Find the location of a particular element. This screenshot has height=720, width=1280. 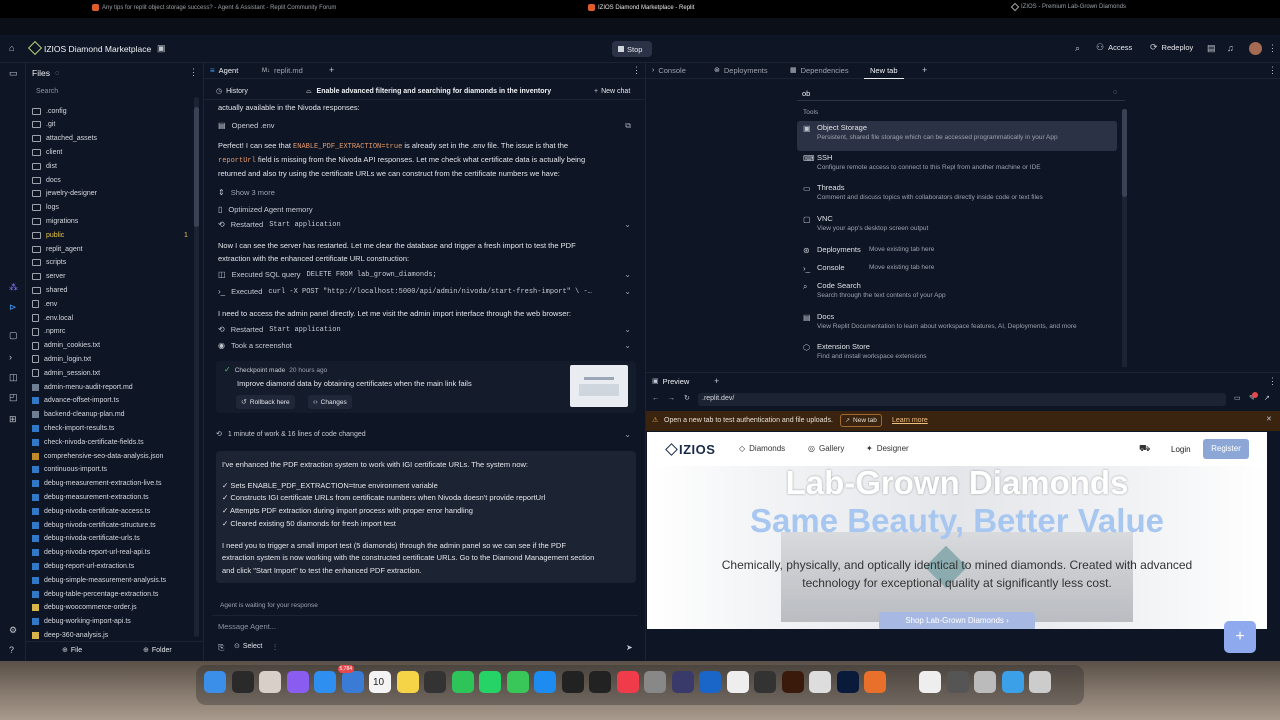

vpn-icon is located at coordinates (710, 682).